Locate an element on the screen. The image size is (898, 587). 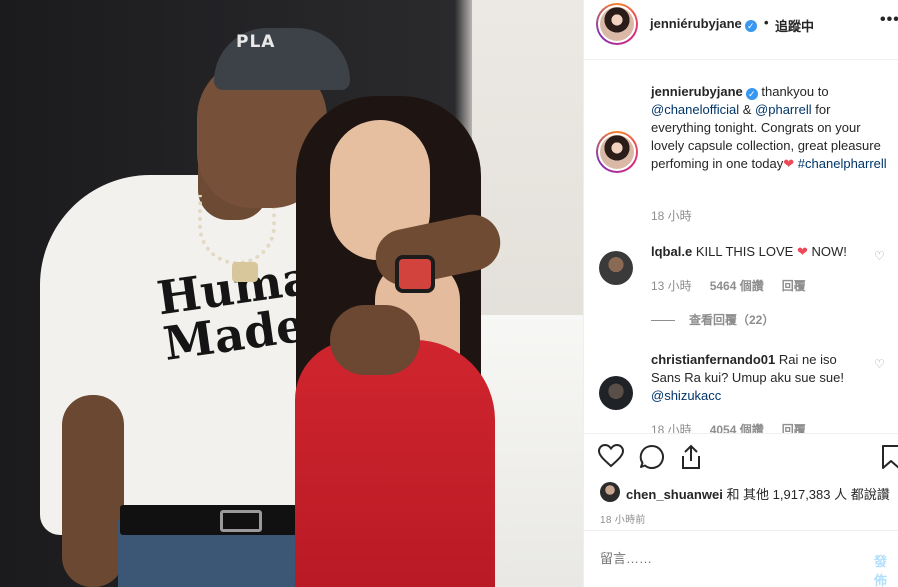
photo-hand is located at coordinates (375, 340).